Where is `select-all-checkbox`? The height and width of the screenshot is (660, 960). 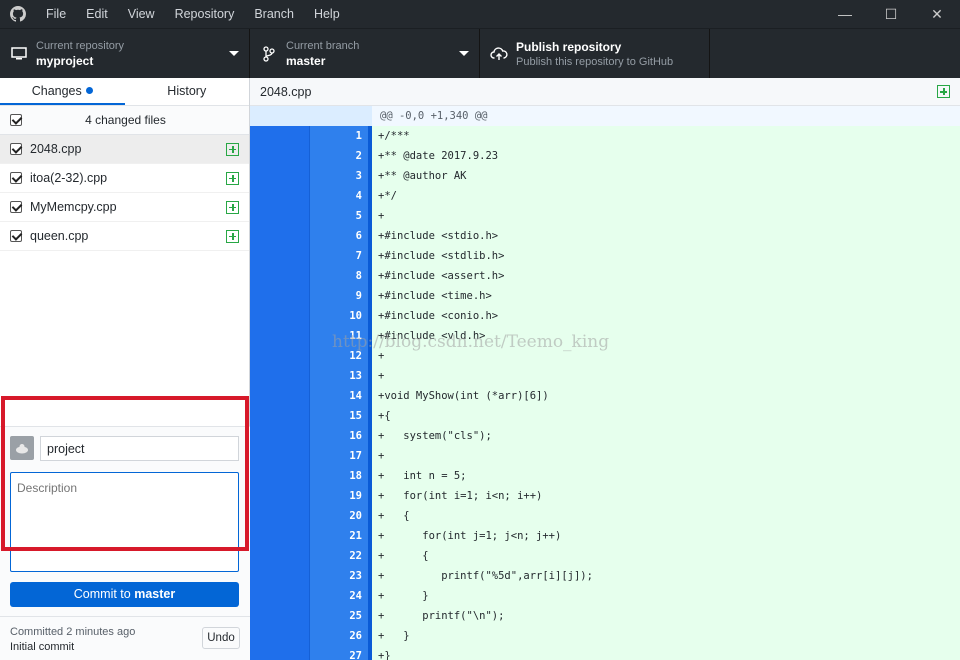
select-all-checkbox is located at coordinates (16, 120).